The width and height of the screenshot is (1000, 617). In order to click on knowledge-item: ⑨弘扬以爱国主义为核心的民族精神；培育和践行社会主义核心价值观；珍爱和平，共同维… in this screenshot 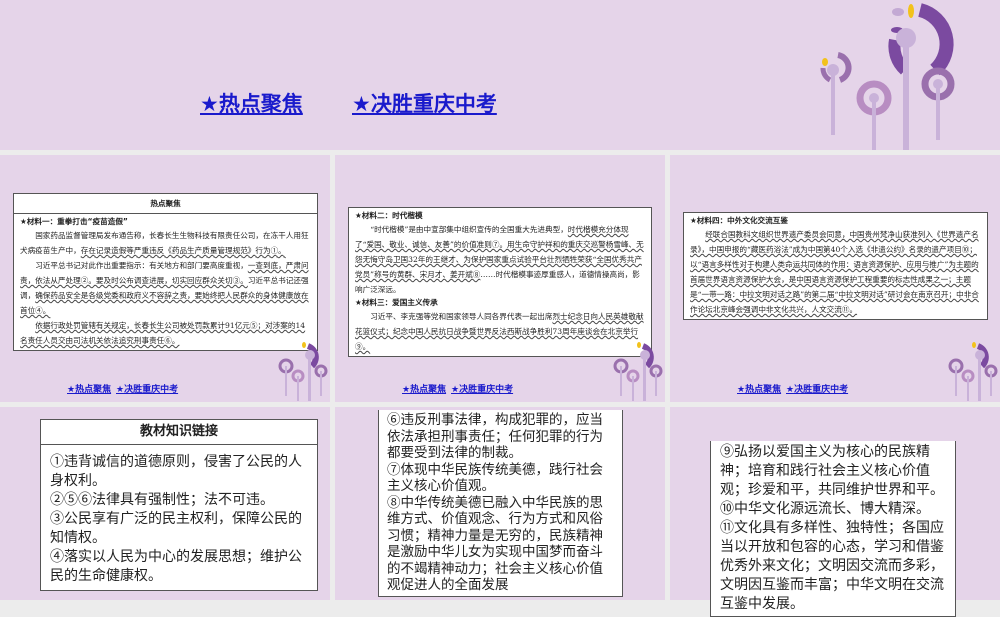, I will do `click(832, 471)`.